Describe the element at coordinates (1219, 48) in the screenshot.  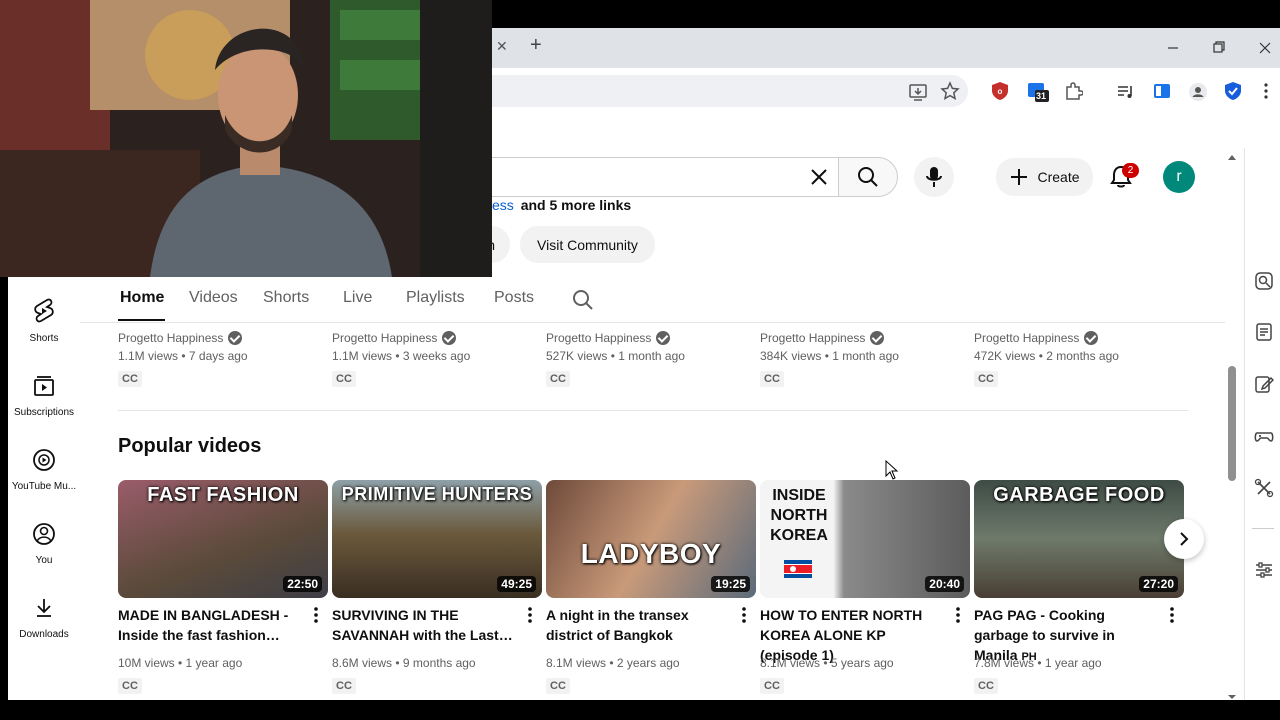
I see `restore-icon` at that location.